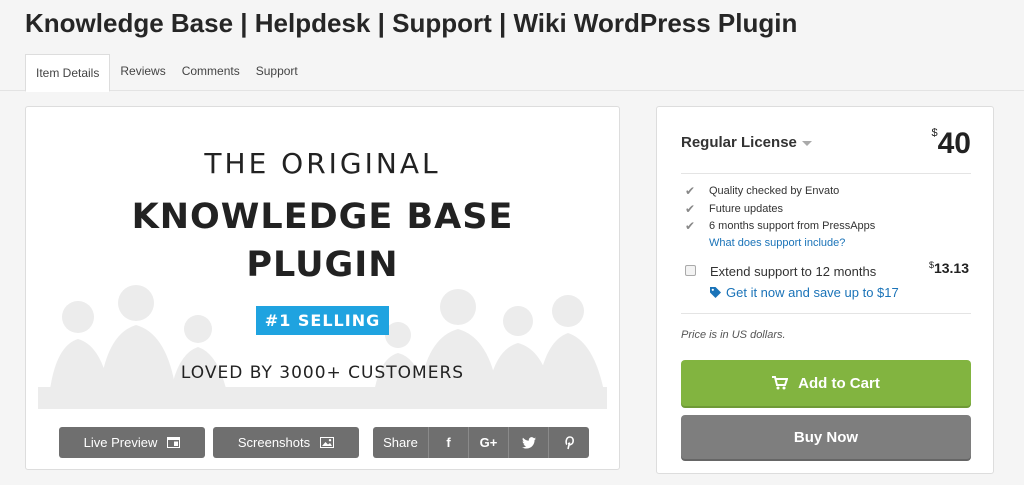  What do you see at coordinates (739, 142) in the screenshot?
I see `license-label: Regular License` at bounding box center [739, 142].